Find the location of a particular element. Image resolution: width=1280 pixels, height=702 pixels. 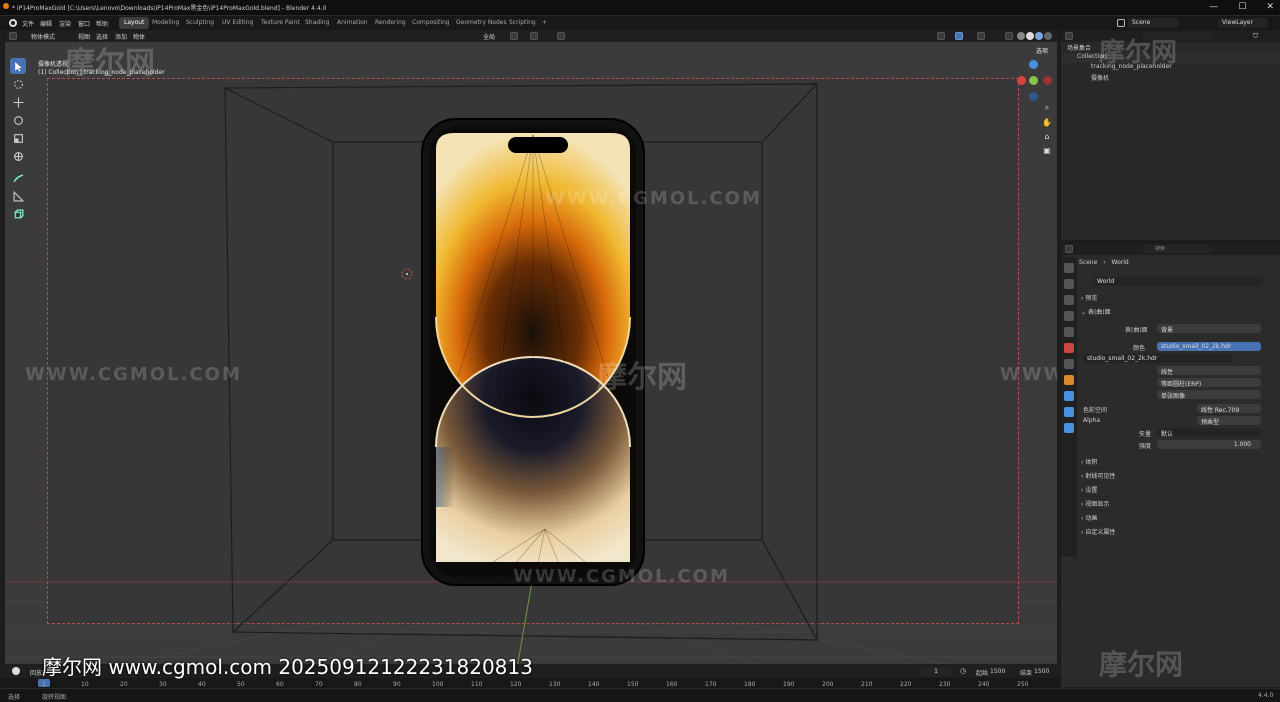

tab-shading: Shading is located at coordinates (317, 23).